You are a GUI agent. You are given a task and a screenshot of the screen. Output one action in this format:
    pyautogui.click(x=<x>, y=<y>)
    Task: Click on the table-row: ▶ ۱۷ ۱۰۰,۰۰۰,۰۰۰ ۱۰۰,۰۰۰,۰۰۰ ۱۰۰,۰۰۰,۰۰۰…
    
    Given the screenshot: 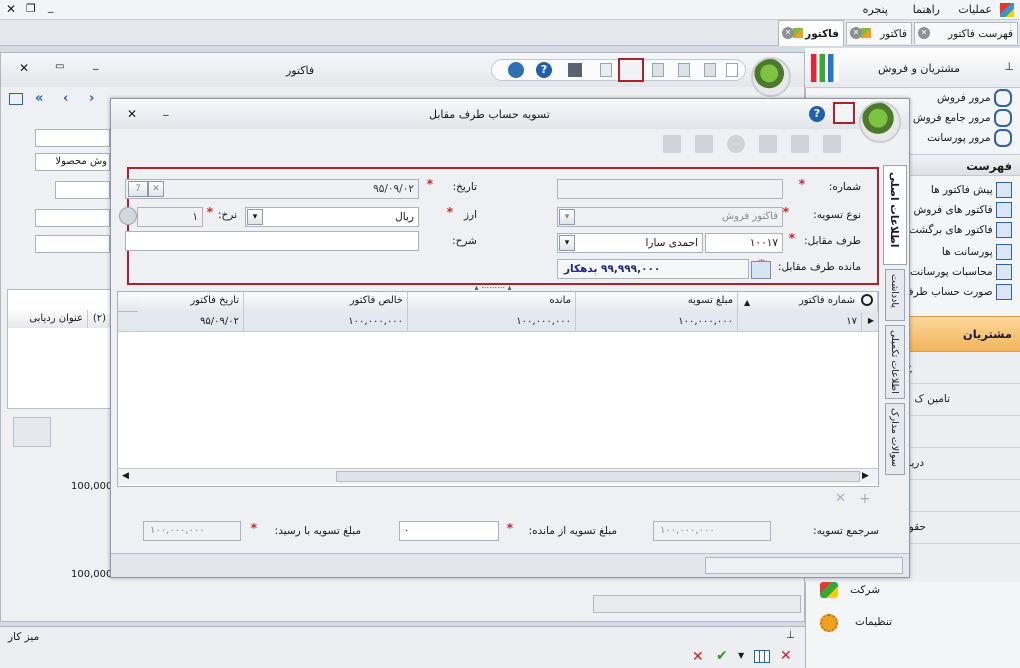 What is the action you would take?
    pyautogui.click(x=498, y=322)
    